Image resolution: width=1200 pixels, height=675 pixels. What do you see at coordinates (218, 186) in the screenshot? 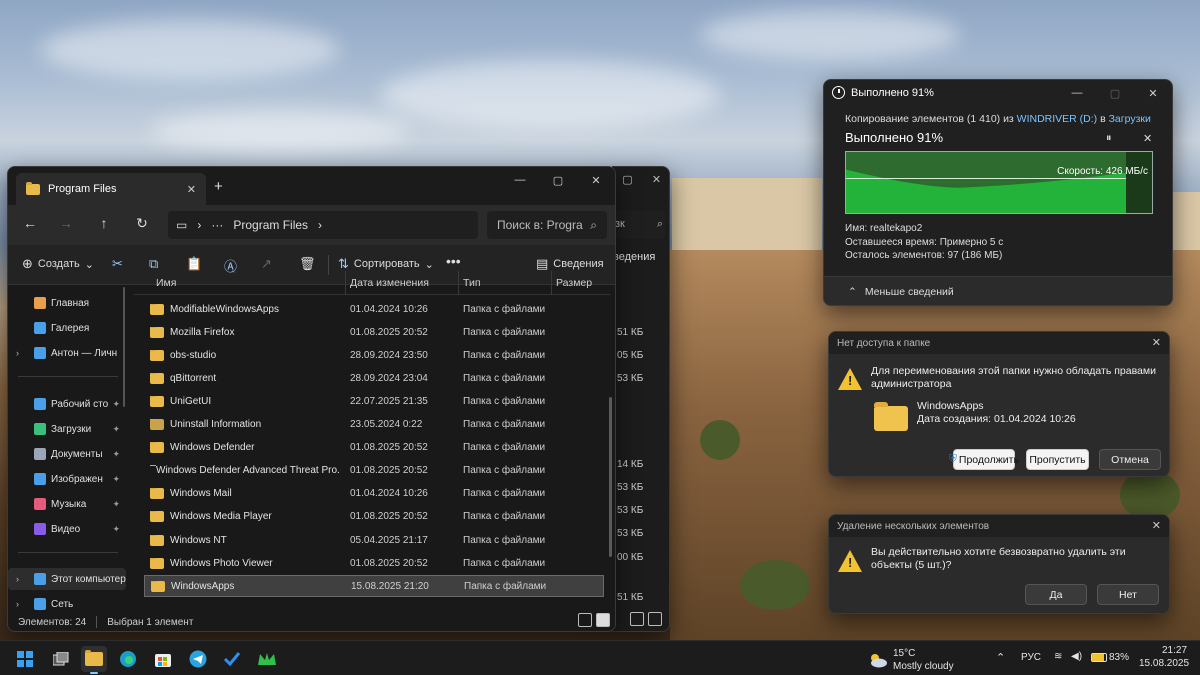
I see `new-tab-button: +` at bounding box center [218, 186].